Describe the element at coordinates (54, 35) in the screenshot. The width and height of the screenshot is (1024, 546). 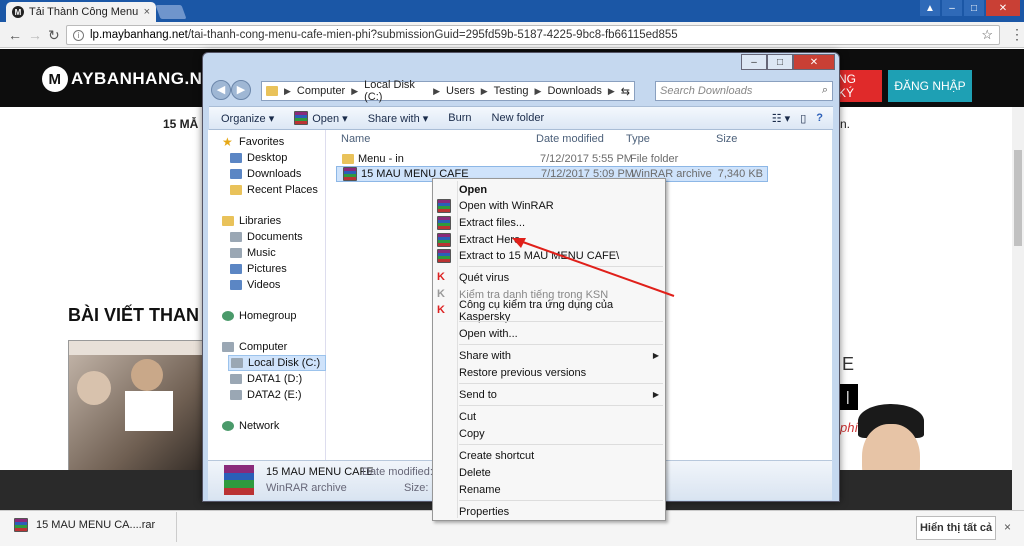
I see `reload-icon: ↻` at that location.